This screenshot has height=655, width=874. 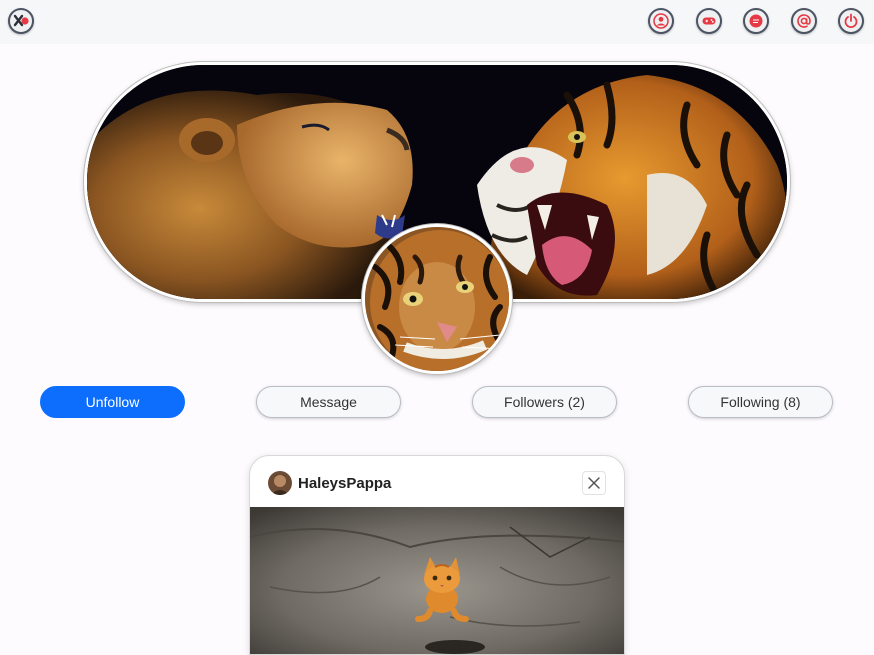 What do you see at coordinates (21, 21) in the screenshot?
I see `logo-x-icon` at bounding box center [21, 21].